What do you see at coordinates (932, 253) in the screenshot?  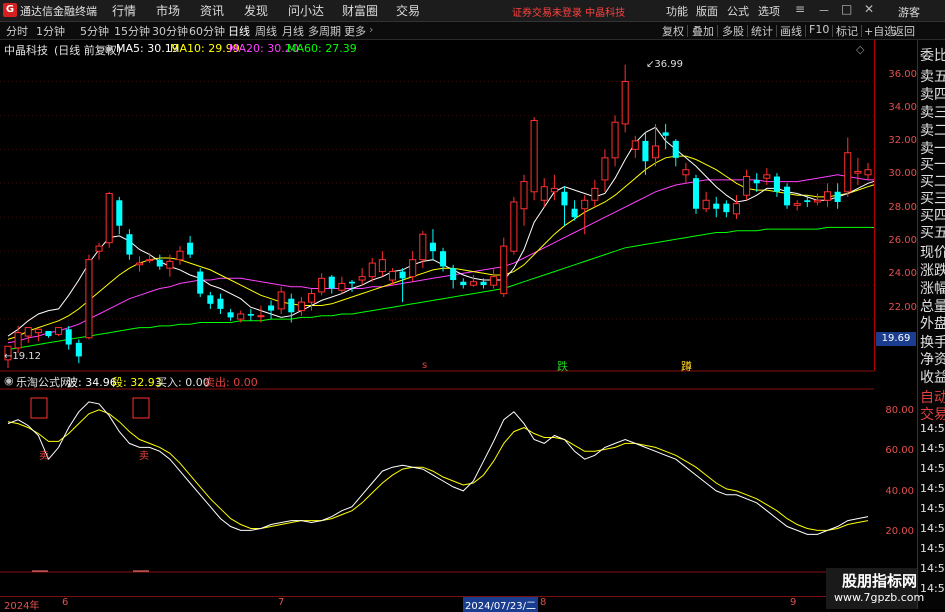 I see `quote-label: 现价` at bounding box center [932, 253].